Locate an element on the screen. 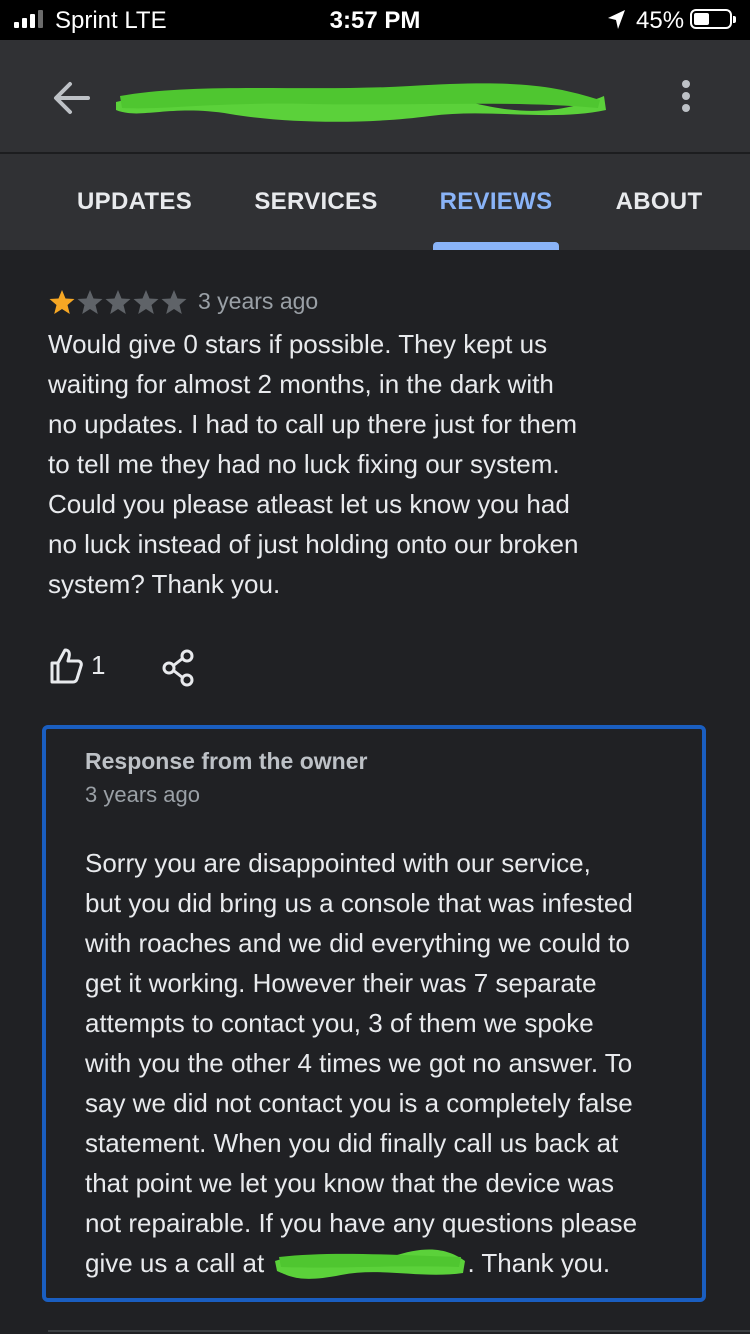  response-text-line: give us a call at . Thank you. is located at coordinates (395, 1263).